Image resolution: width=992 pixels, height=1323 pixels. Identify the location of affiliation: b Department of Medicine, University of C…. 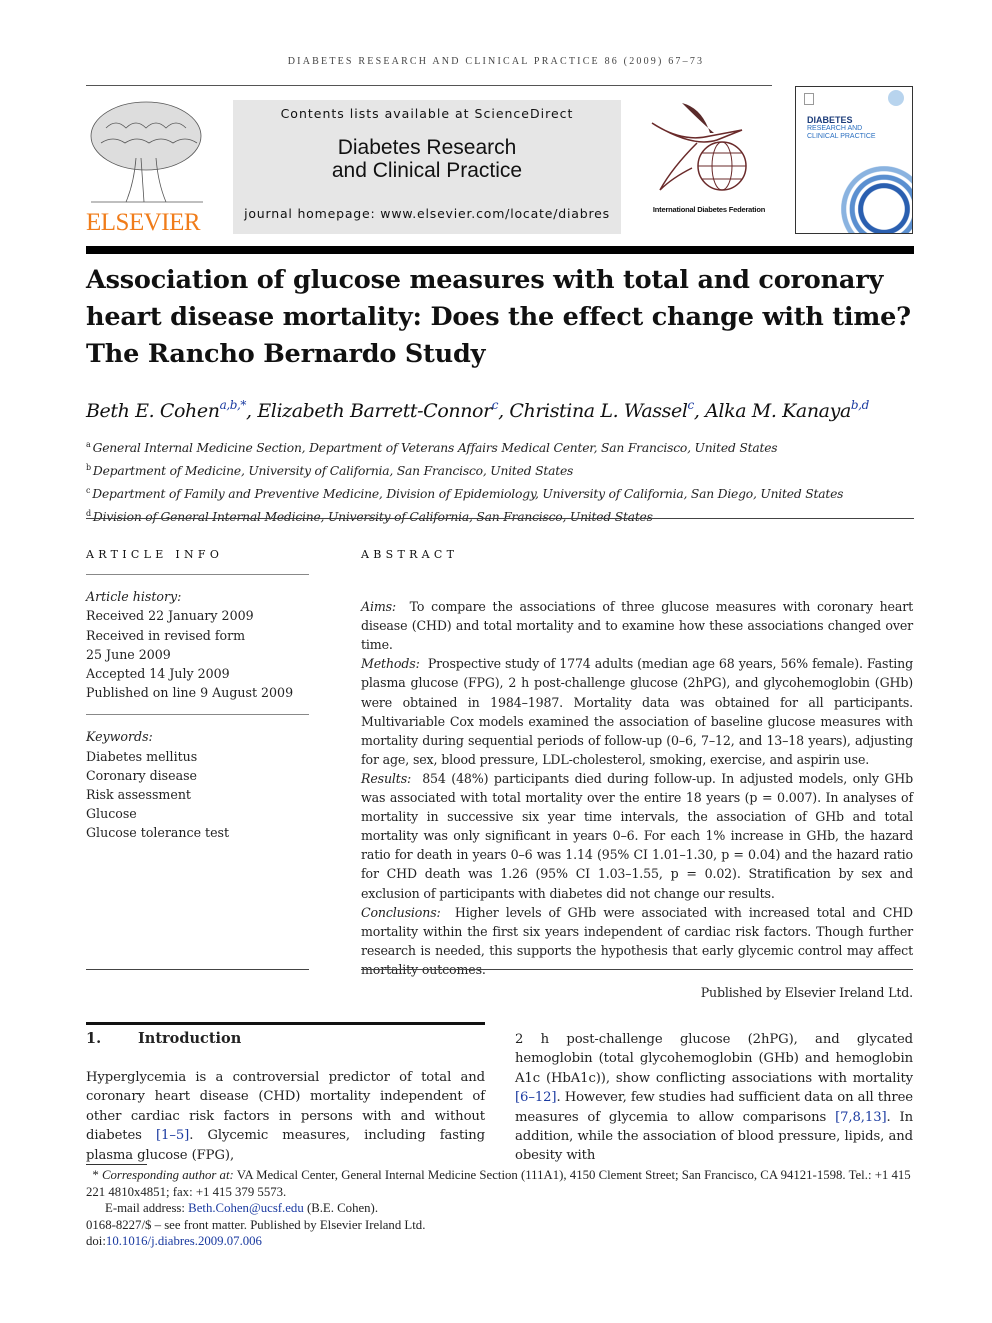
(500, 469).